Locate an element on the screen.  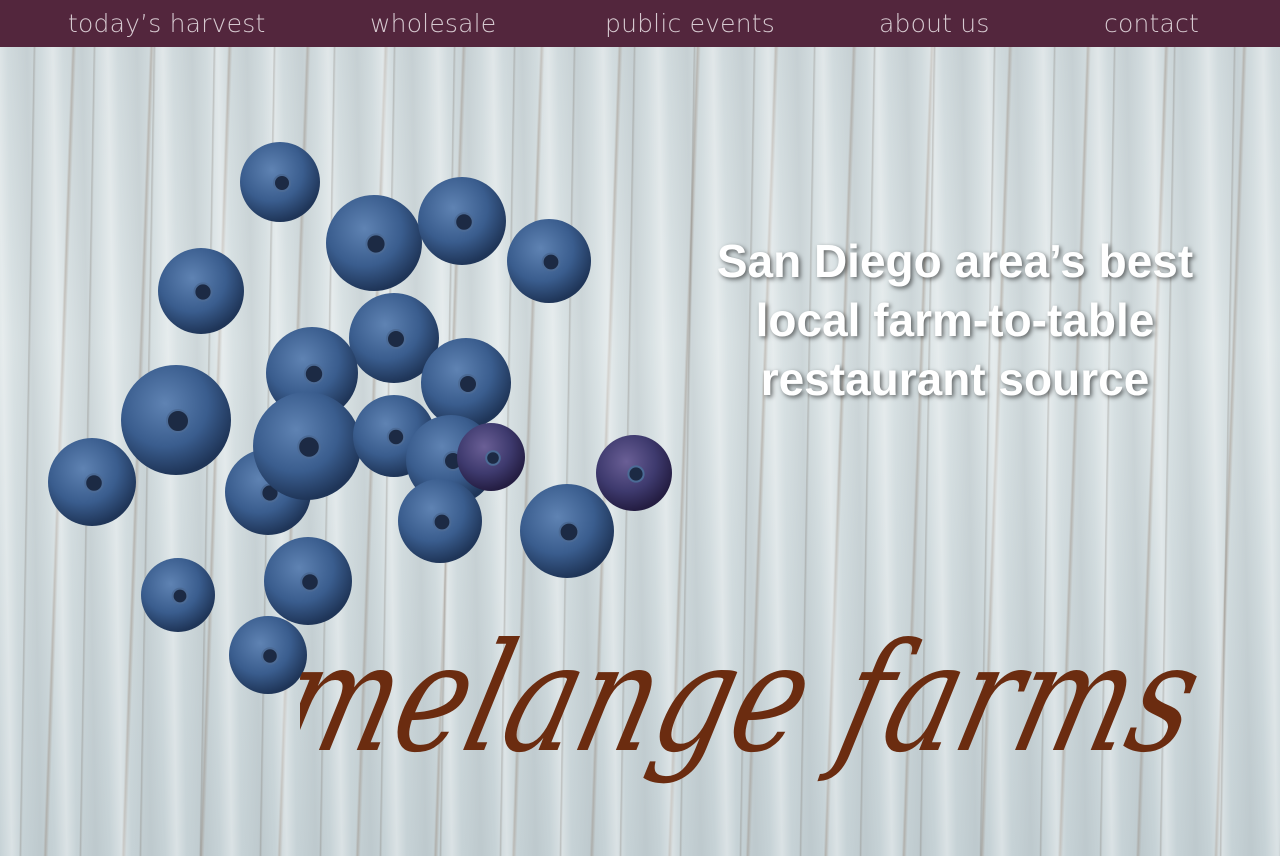
nav-about-us: about us is located at coordinates (934, 23).